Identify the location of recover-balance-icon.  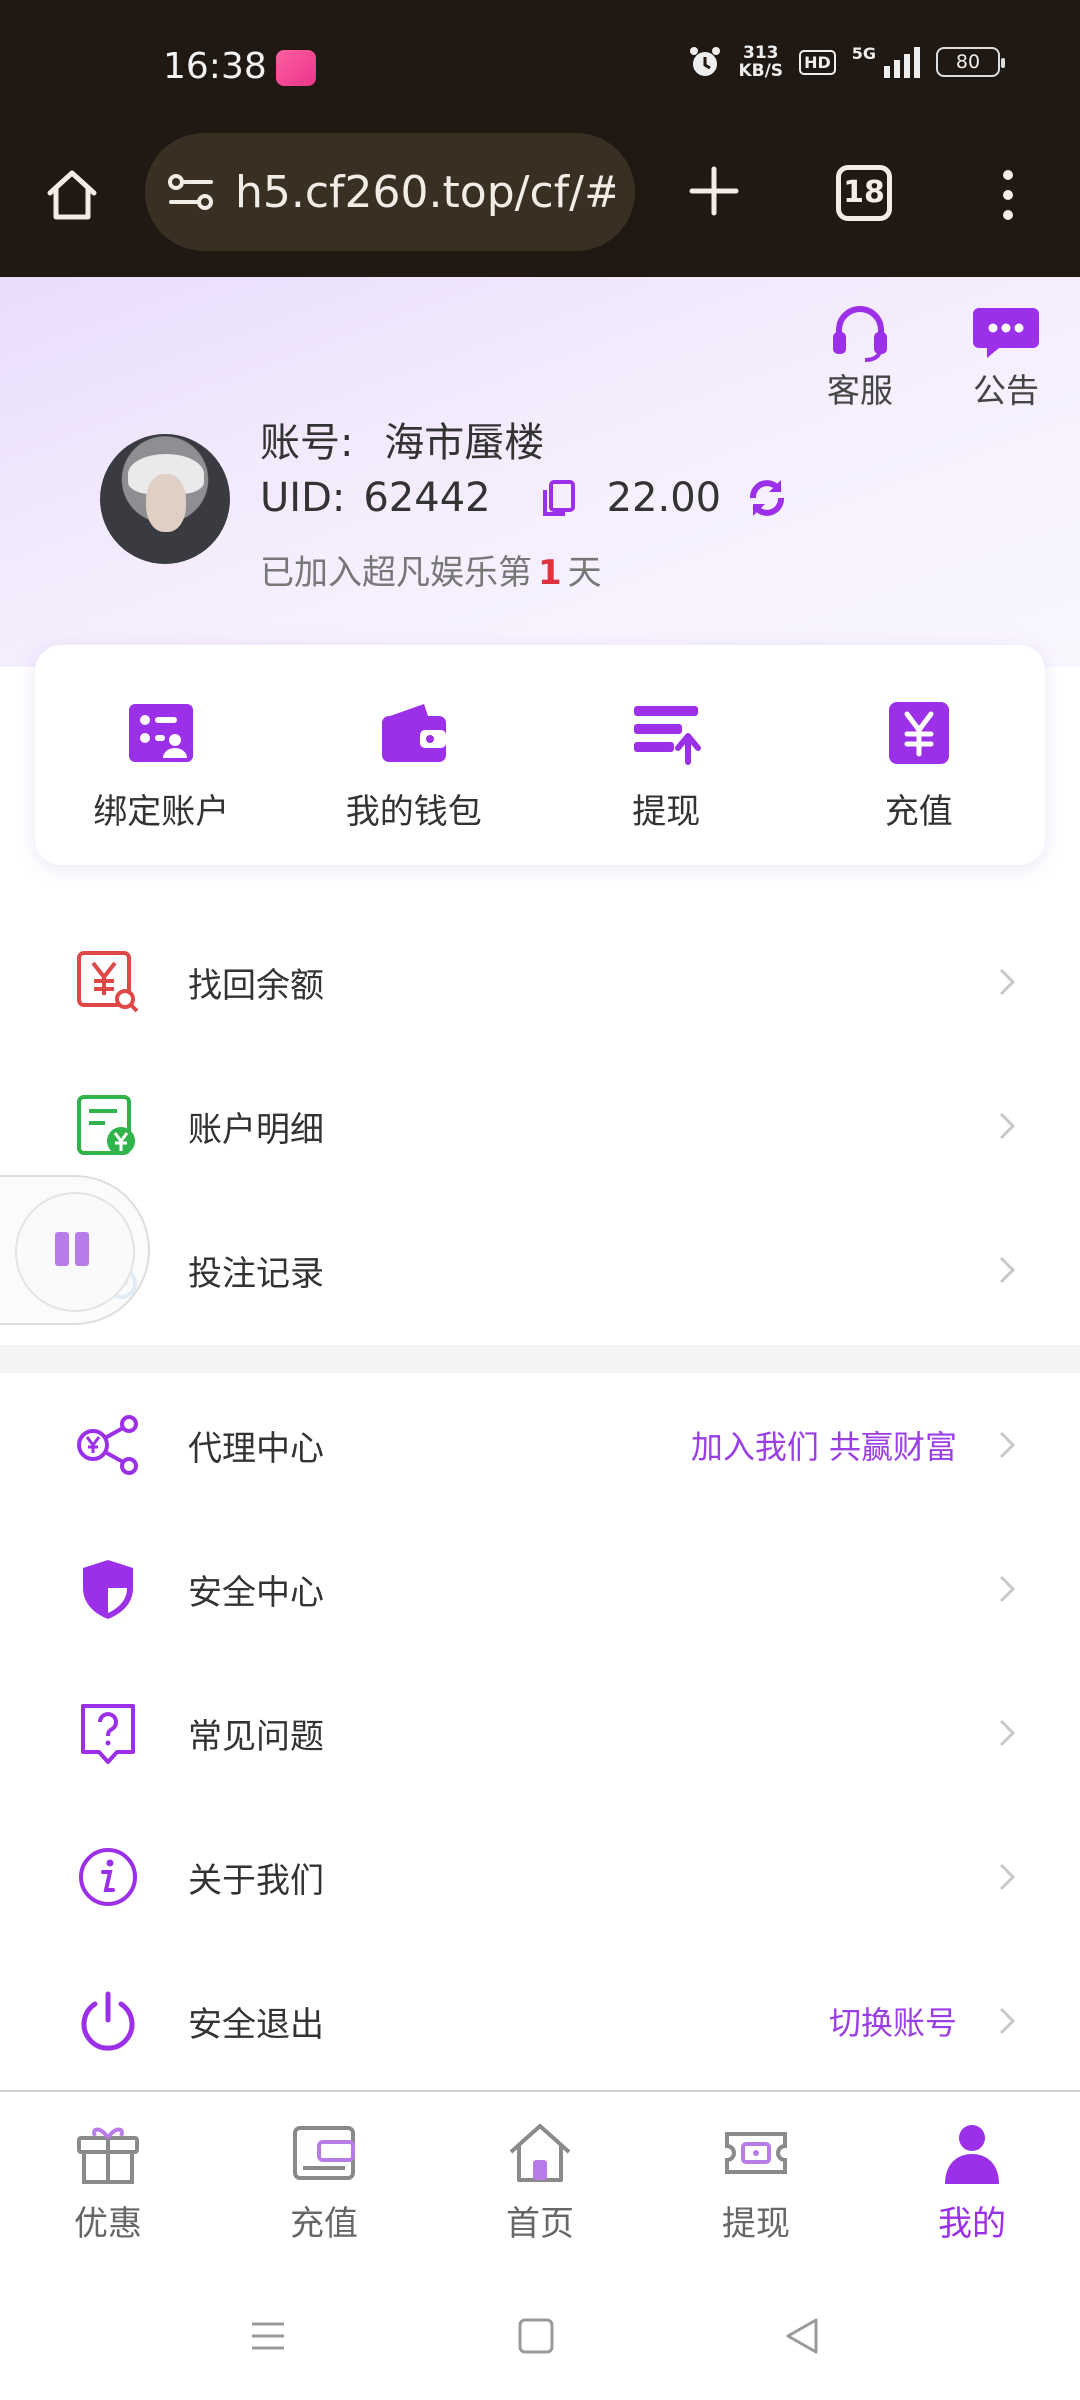
(108, 982).